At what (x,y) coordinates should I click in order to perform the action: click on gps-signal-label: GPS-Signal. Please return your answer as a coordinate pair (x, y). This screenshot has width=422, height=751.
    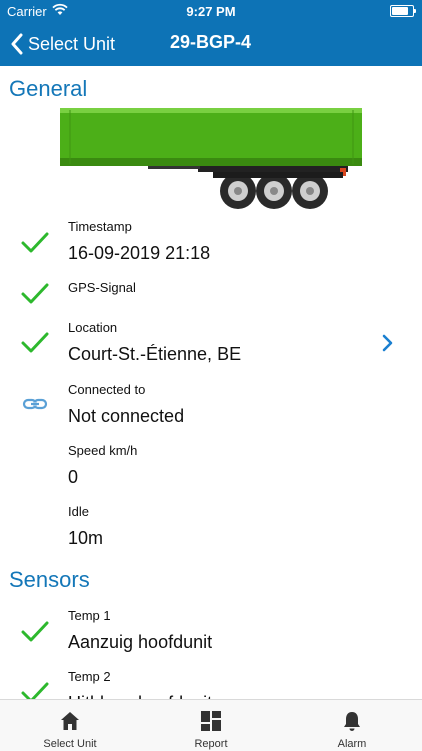
    Looking at the image, I should click on (102, 287).